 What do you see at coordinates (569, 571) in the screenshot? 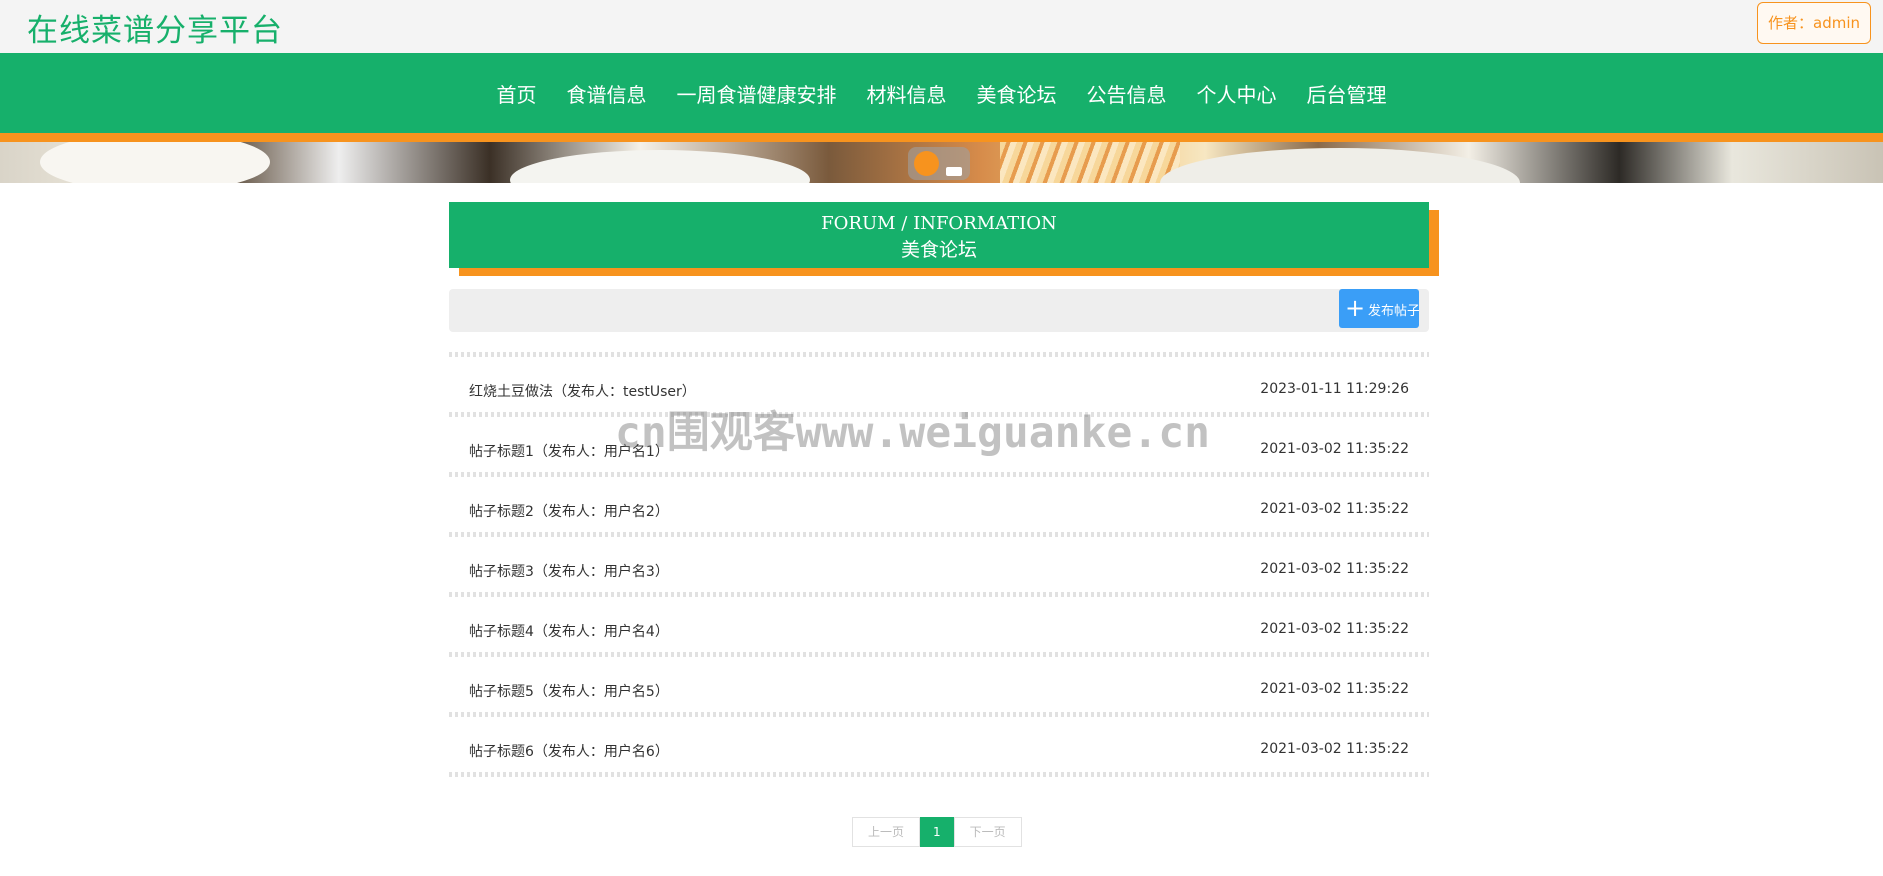
I see `post-title: 帖子标题3（发布人：用户名3）` at bounding box center [569, 571].